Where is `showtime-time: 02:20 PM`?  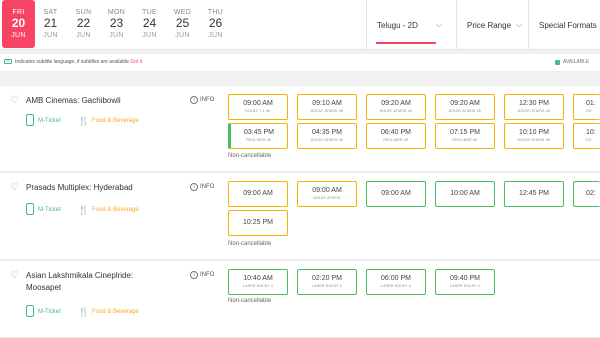 showtime-time: 02:20 PM is located at coordinates (327, 278).